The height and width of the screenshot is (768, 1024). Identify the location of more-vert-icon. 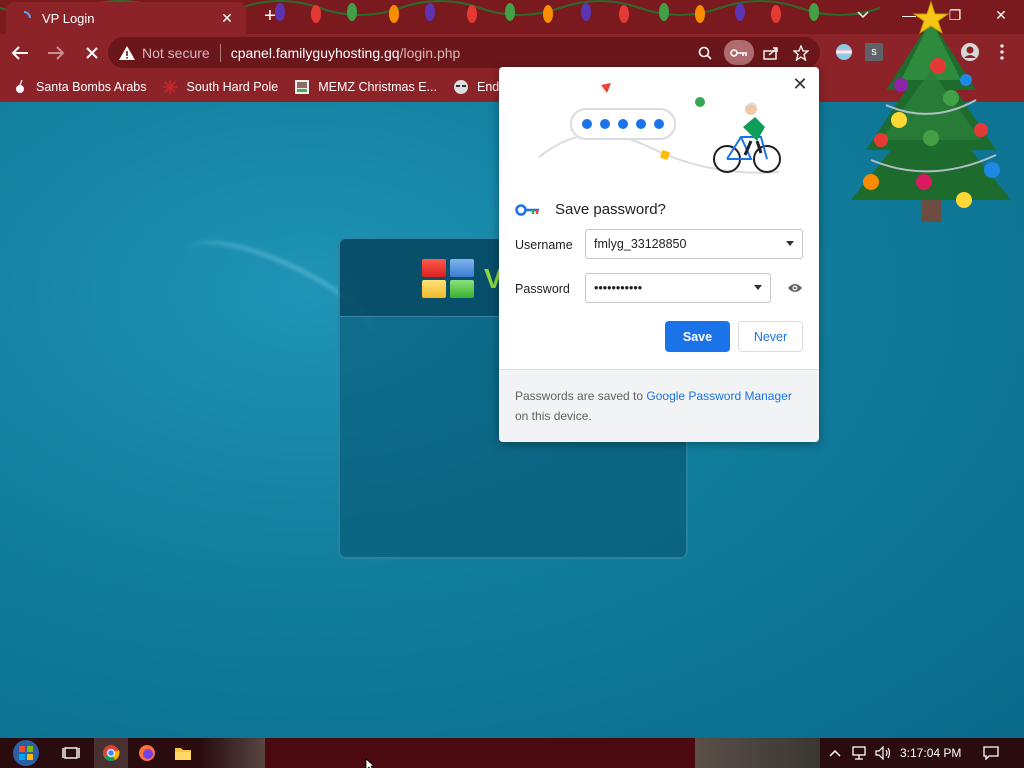
(1002, 52).